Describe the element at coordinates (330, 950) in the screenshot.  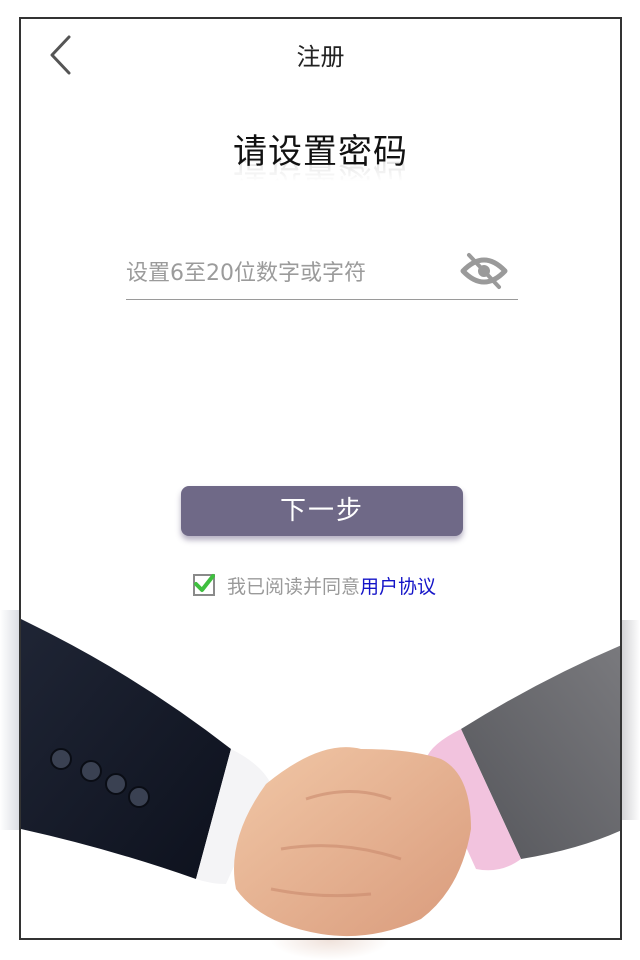
I see `edge-decoration-bottom` at that location.